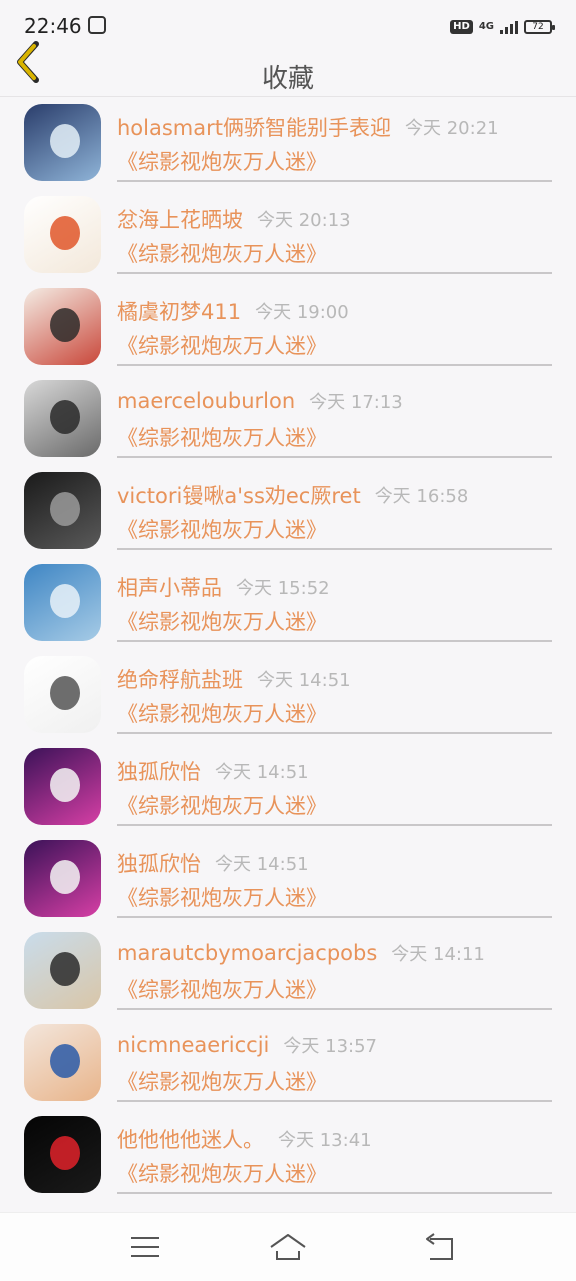 The width and height of the screenshot is (576, 1281). I want to click on user-name: holasmart俩骄智能别手表迎, so click(254, 128).